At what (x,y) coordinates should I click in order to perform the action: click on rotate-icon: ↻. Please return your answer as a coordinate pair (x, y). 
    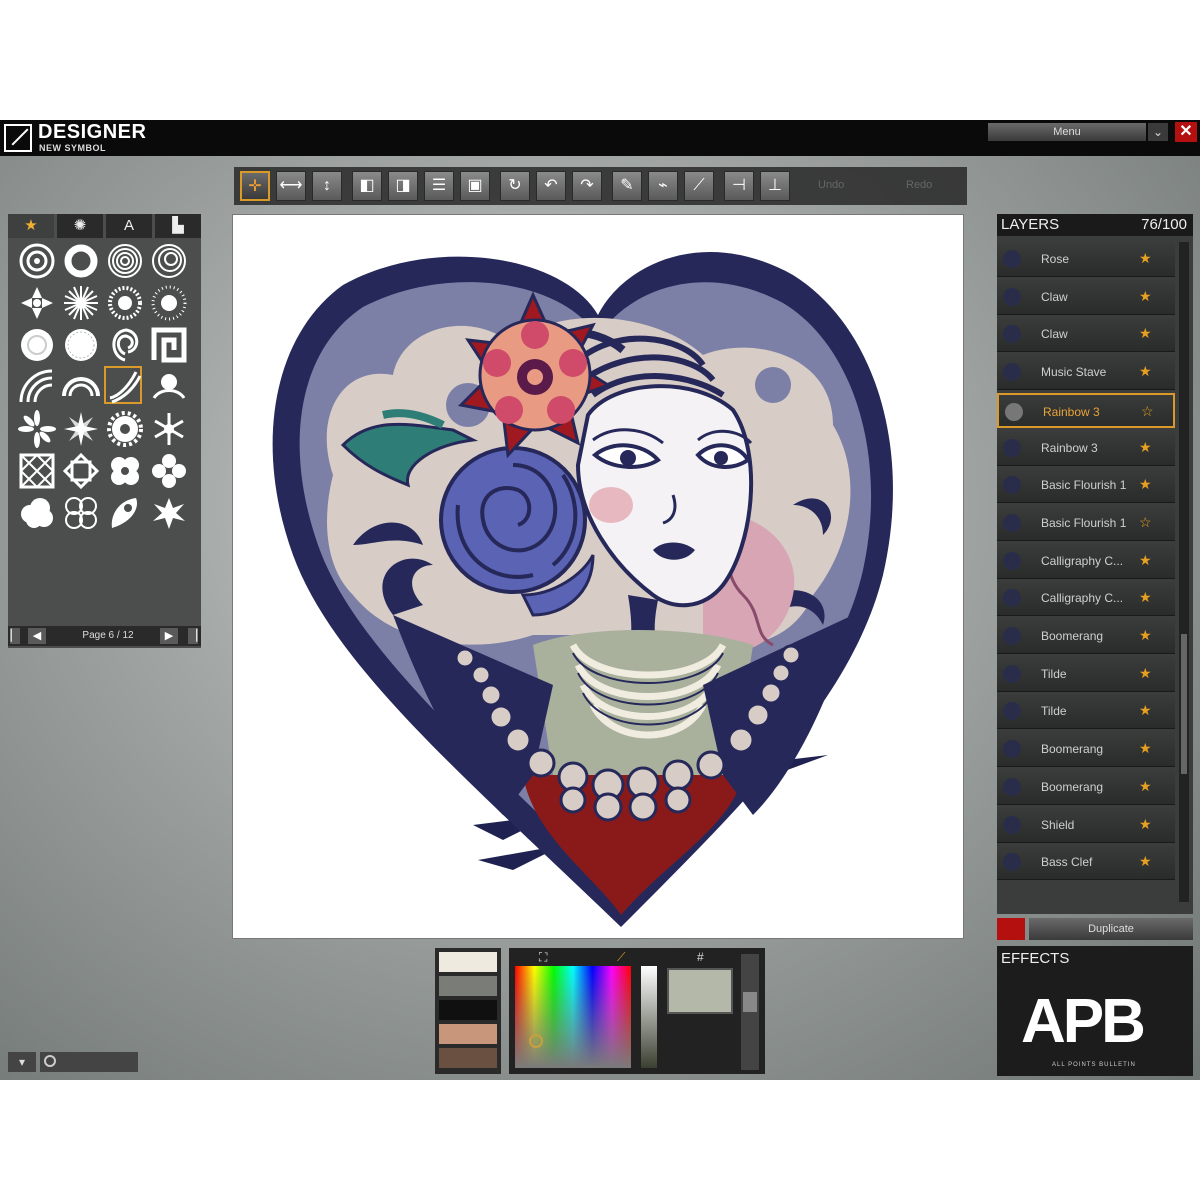
    Looking at the image, I should click on (515, 186).